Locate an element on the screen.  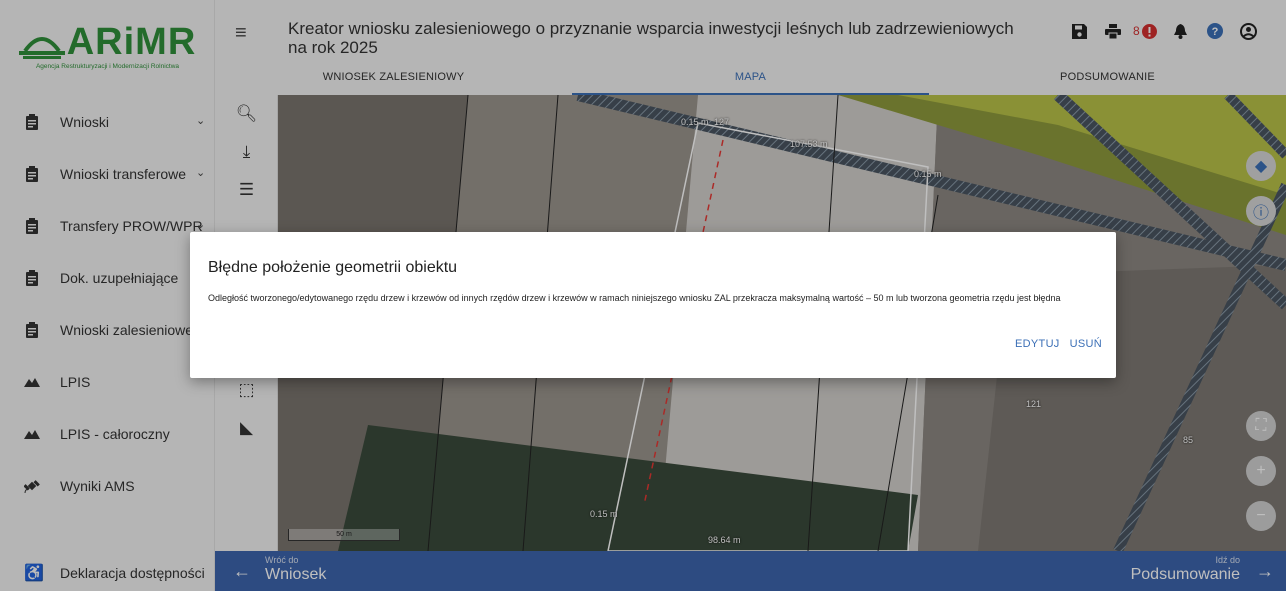
dialog-title: Błędne położenie geometrii obiektu is located at coordinates (333, 267).